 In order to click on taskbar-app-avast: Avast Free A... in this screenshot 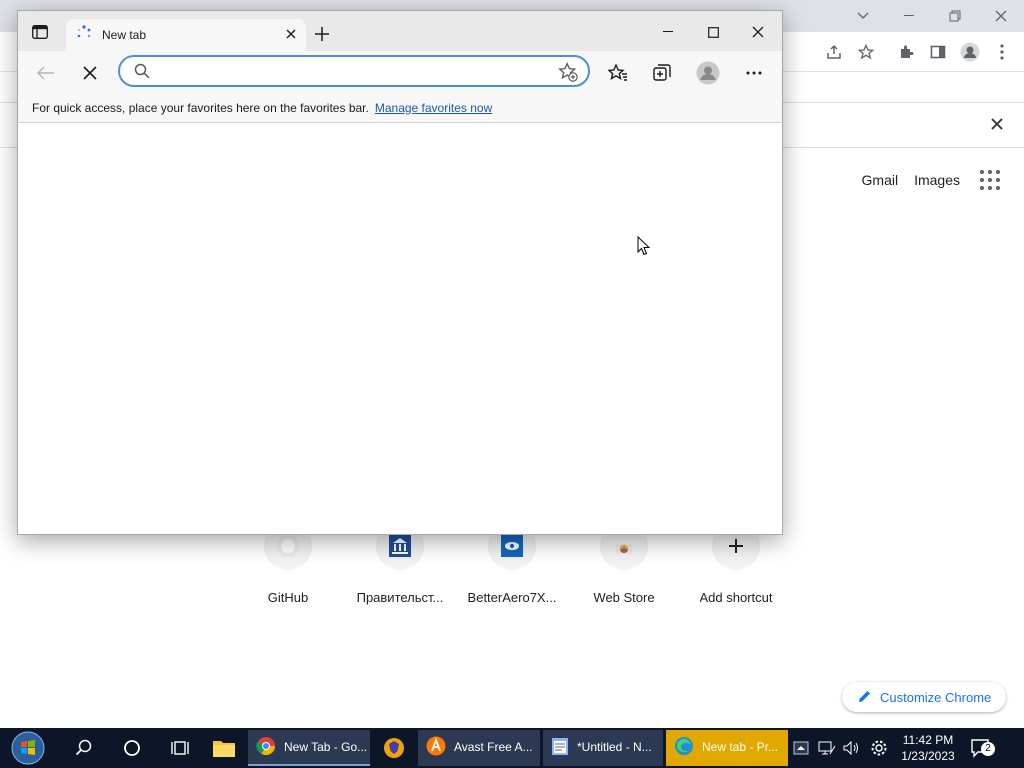, I will do `click(479, 748)`.